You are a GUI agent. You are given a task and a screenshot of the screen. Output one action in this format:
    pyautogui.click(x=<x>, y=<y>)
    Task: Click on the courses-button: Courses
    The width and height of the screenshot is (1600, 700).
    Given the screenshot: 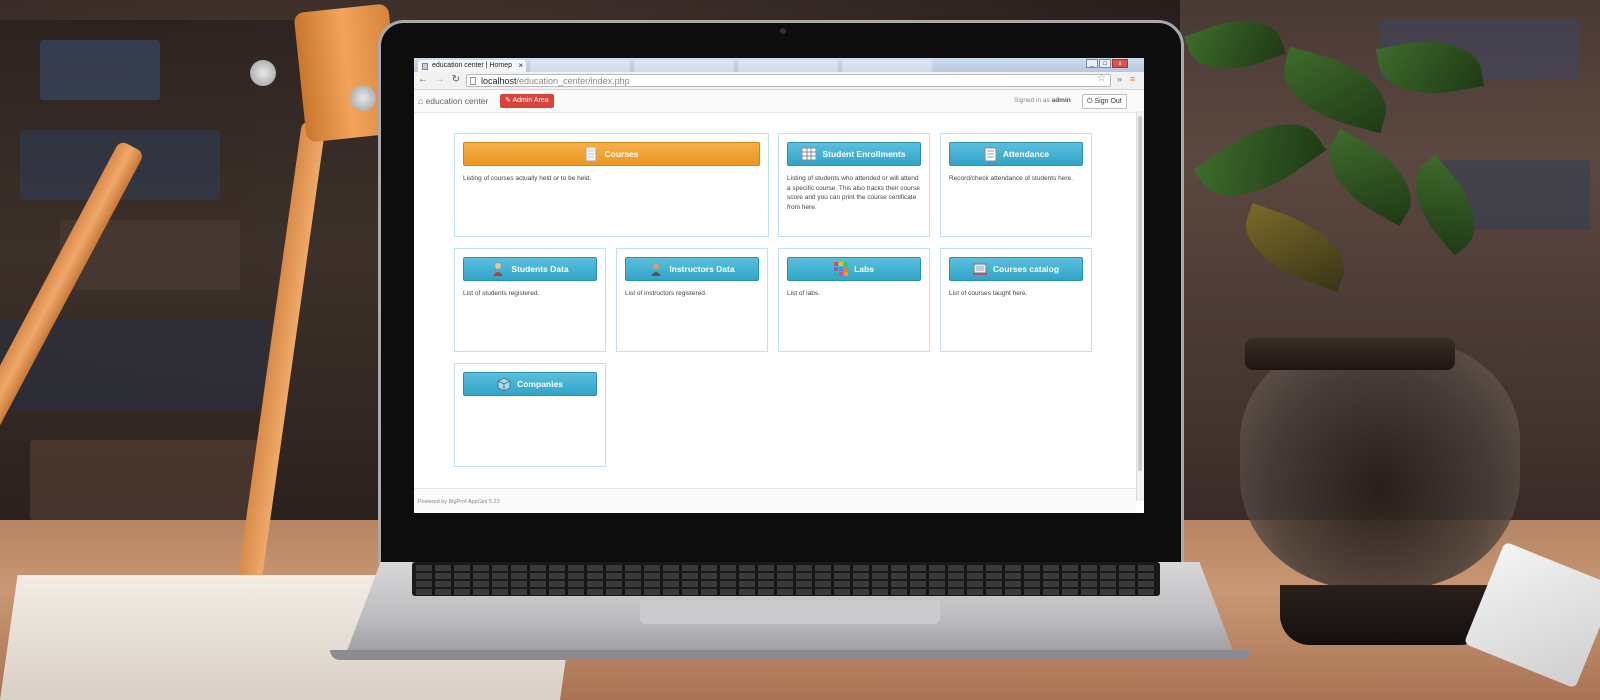 What is the action you would take?
    pyautogui.click(x=611, y=154)
    